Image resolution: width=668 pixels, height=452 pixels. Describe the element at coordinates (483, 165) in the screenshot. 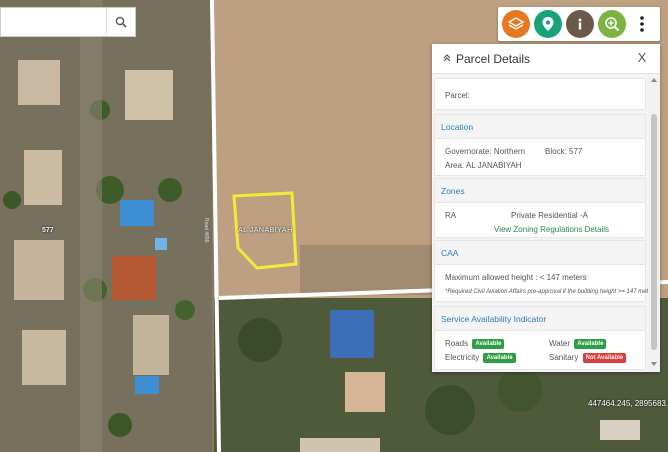

I see `area-text: Area: AL JANABIYAH` at that location.